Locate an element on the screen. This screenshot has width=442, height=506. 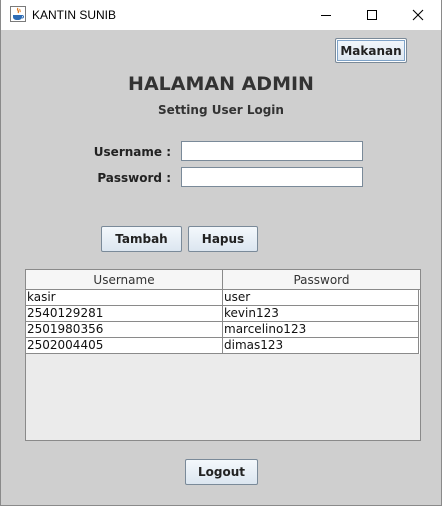
cell-password: kevin123 is located at coordinates (321, 314).